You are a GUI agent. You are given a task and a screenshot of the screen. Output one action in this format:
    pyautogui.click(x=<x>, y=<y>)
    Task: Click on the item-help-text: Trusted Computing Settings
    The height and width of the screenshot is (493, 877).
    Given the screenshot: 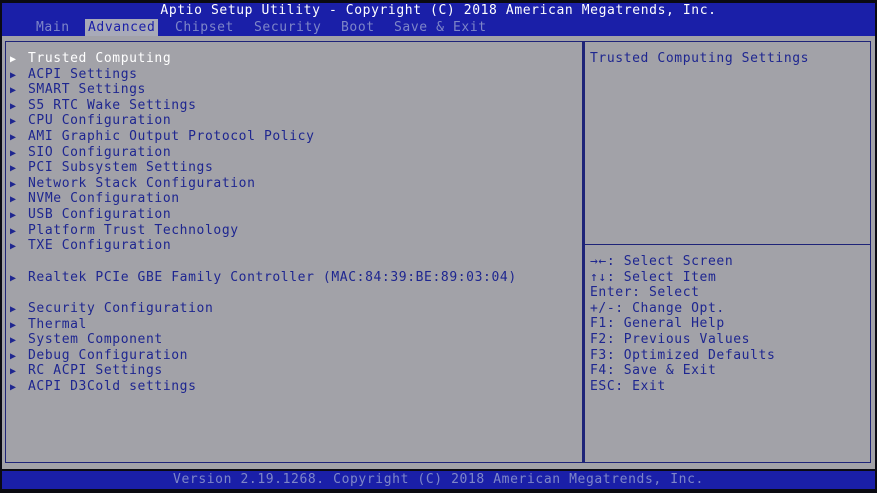 What is the action you would take?
    pyautogui.click(x=700, y=58)
    